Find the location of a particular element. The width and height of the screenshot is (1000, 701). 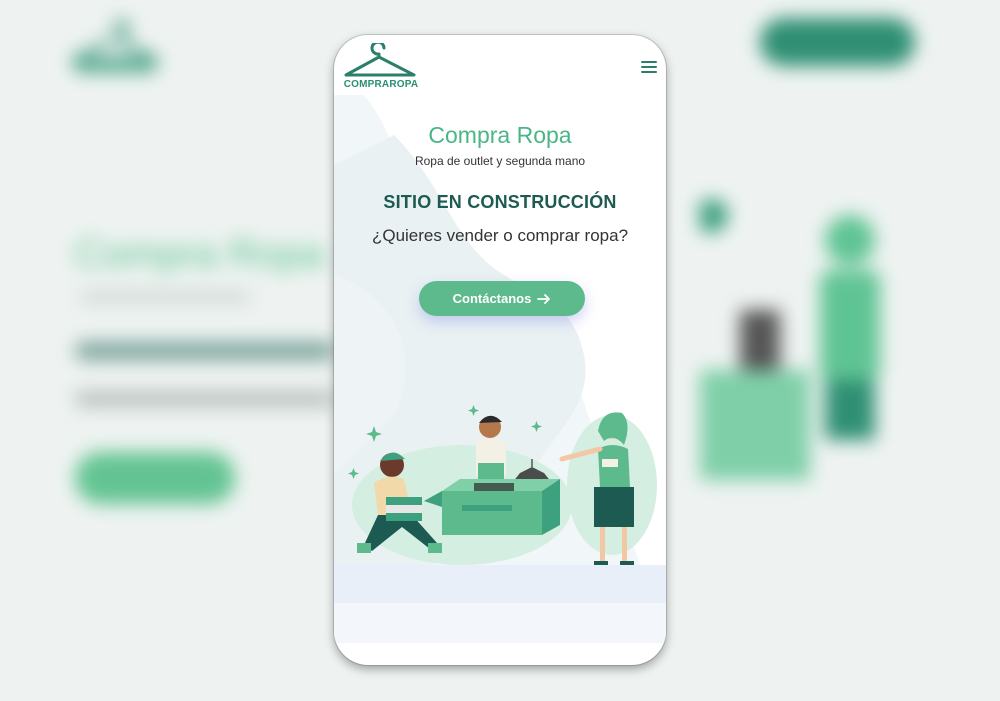

hamburger-menu-icon is located at coordinates (649, 68).